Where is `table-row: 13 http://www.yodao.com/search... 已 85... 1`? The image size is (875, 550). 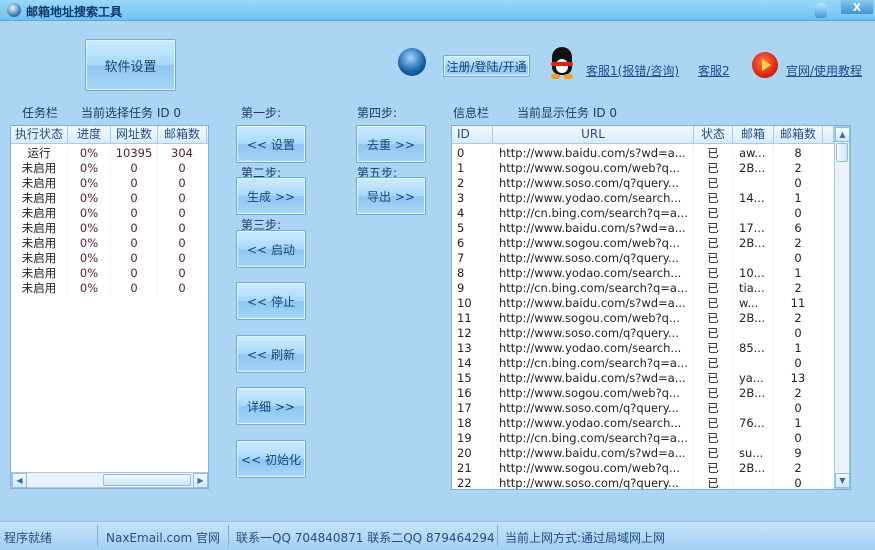
table-row: 13 http://www.yodao.com/search... 已 85... 1 is located at coordinates (637, 348).